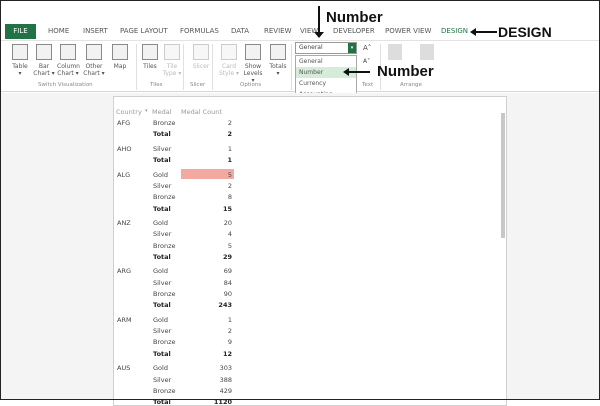 The image size is (600, 406). What do you see at coordinates (366, 61) in the screenshot?
I see `font-size-decrease-icon: A˅` at bounding box center [366, 61].